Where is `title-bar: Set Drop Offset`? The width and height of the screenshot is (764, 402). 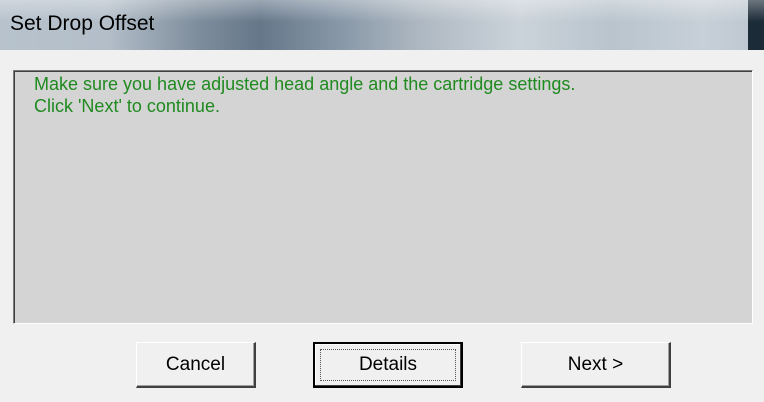
title-bar: Set Drop Offset is located at coordinates (382, 25).